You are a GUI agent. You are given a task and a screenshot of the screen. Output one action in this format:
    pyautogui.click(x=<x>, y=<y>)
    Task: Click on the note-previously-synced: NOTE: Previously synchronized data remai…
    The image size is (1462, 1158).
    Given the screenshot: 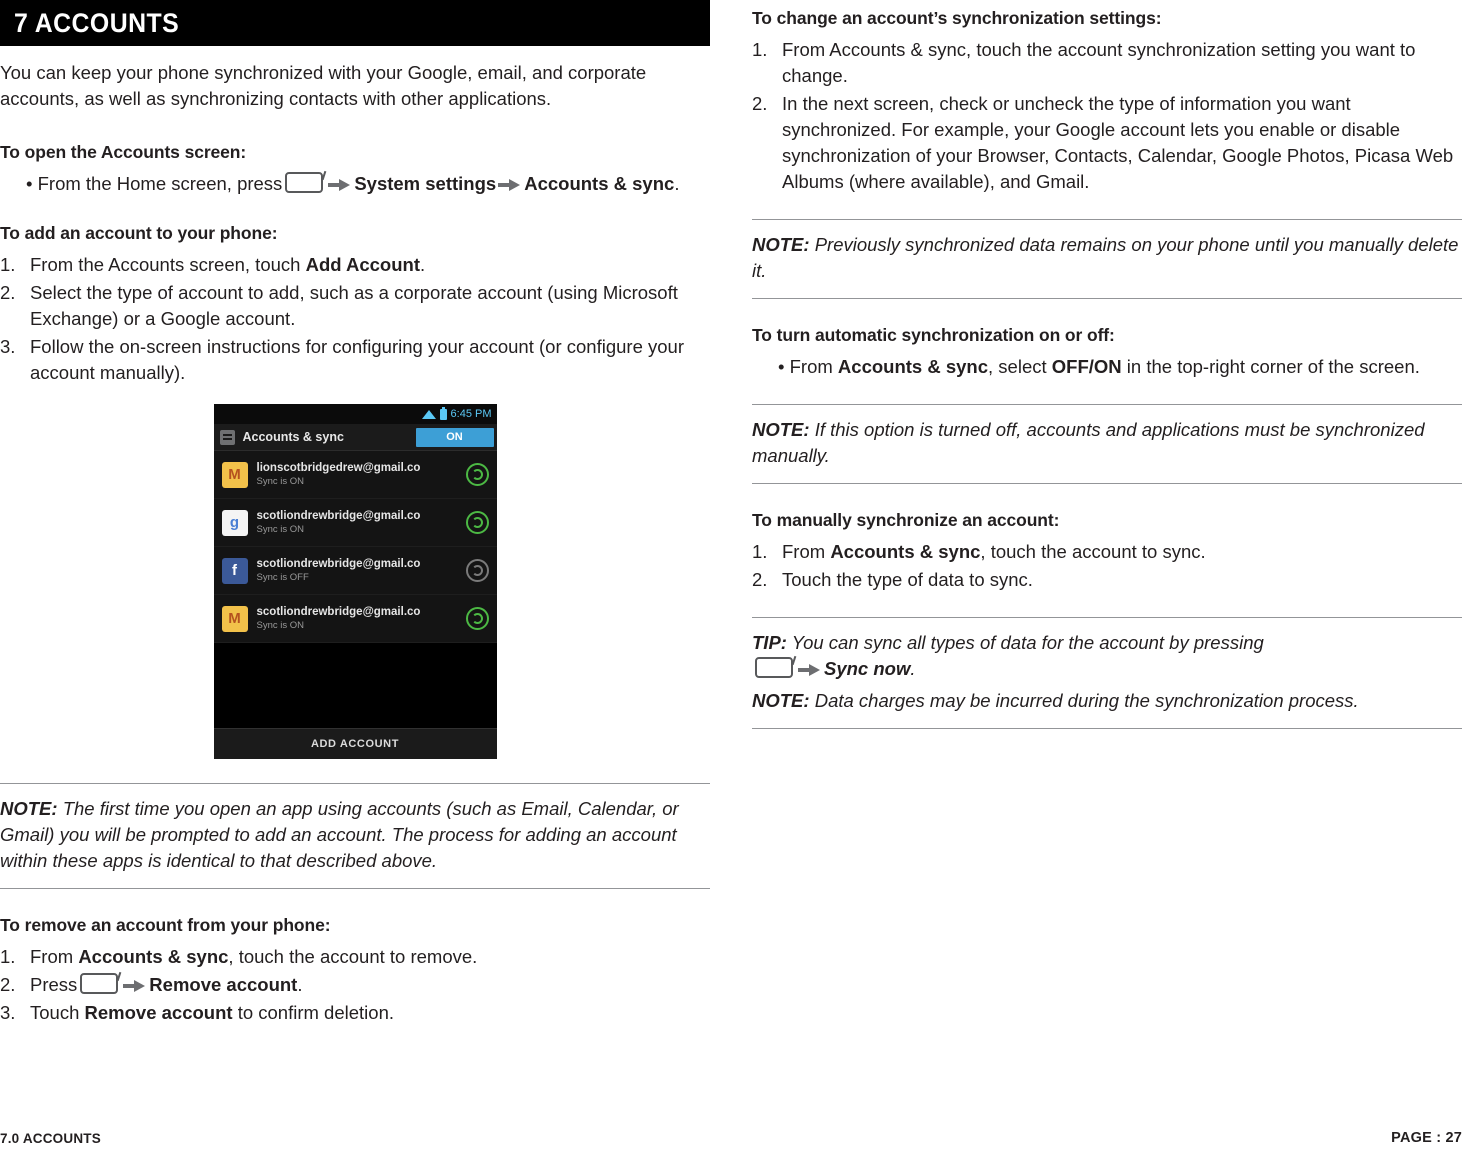 What is the action you would take?
    pyautogui.click(x=1107, y=259)
    